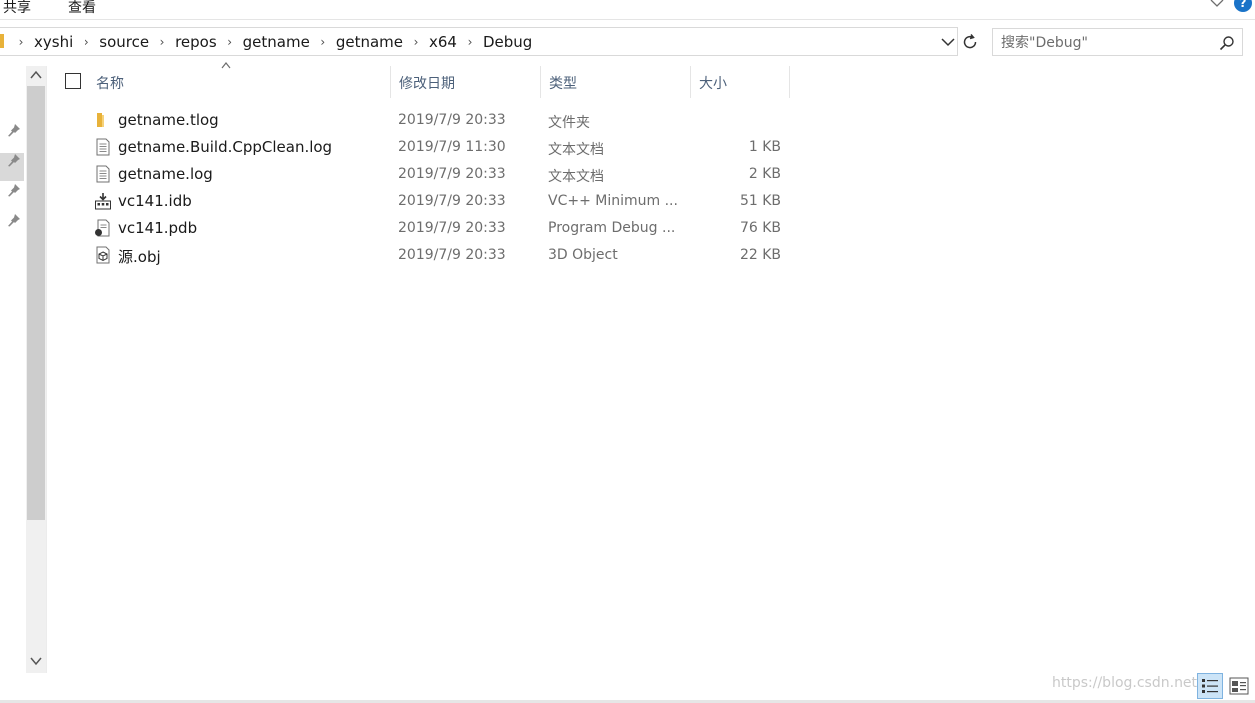  What do you see at coordinates (168, 120) in the screenshot?
I see `file-name: getname.tlog` at bounding box center [168, 120].